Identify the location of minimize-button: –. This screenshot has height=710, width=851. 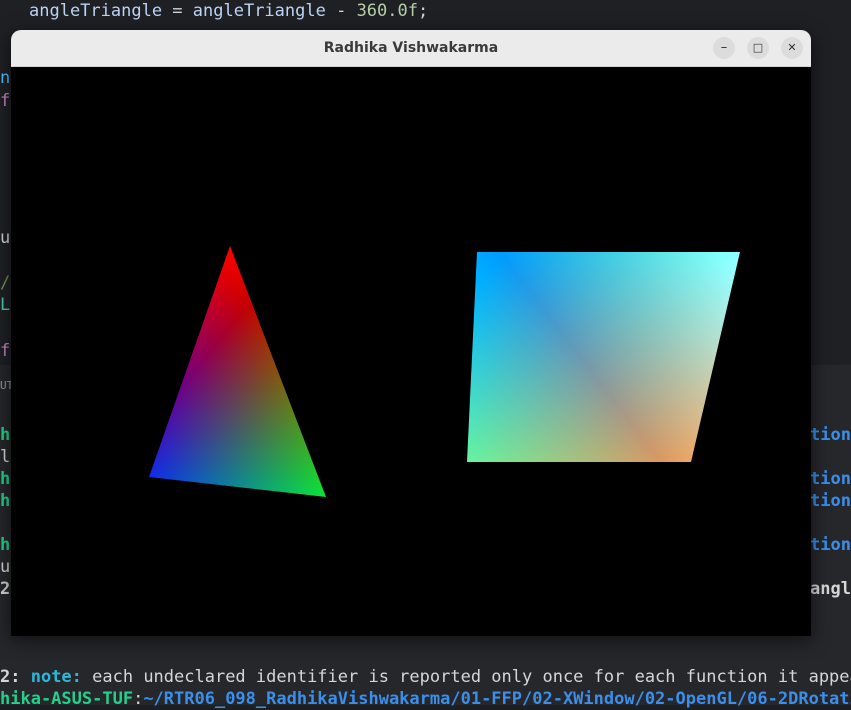
(724, 48).